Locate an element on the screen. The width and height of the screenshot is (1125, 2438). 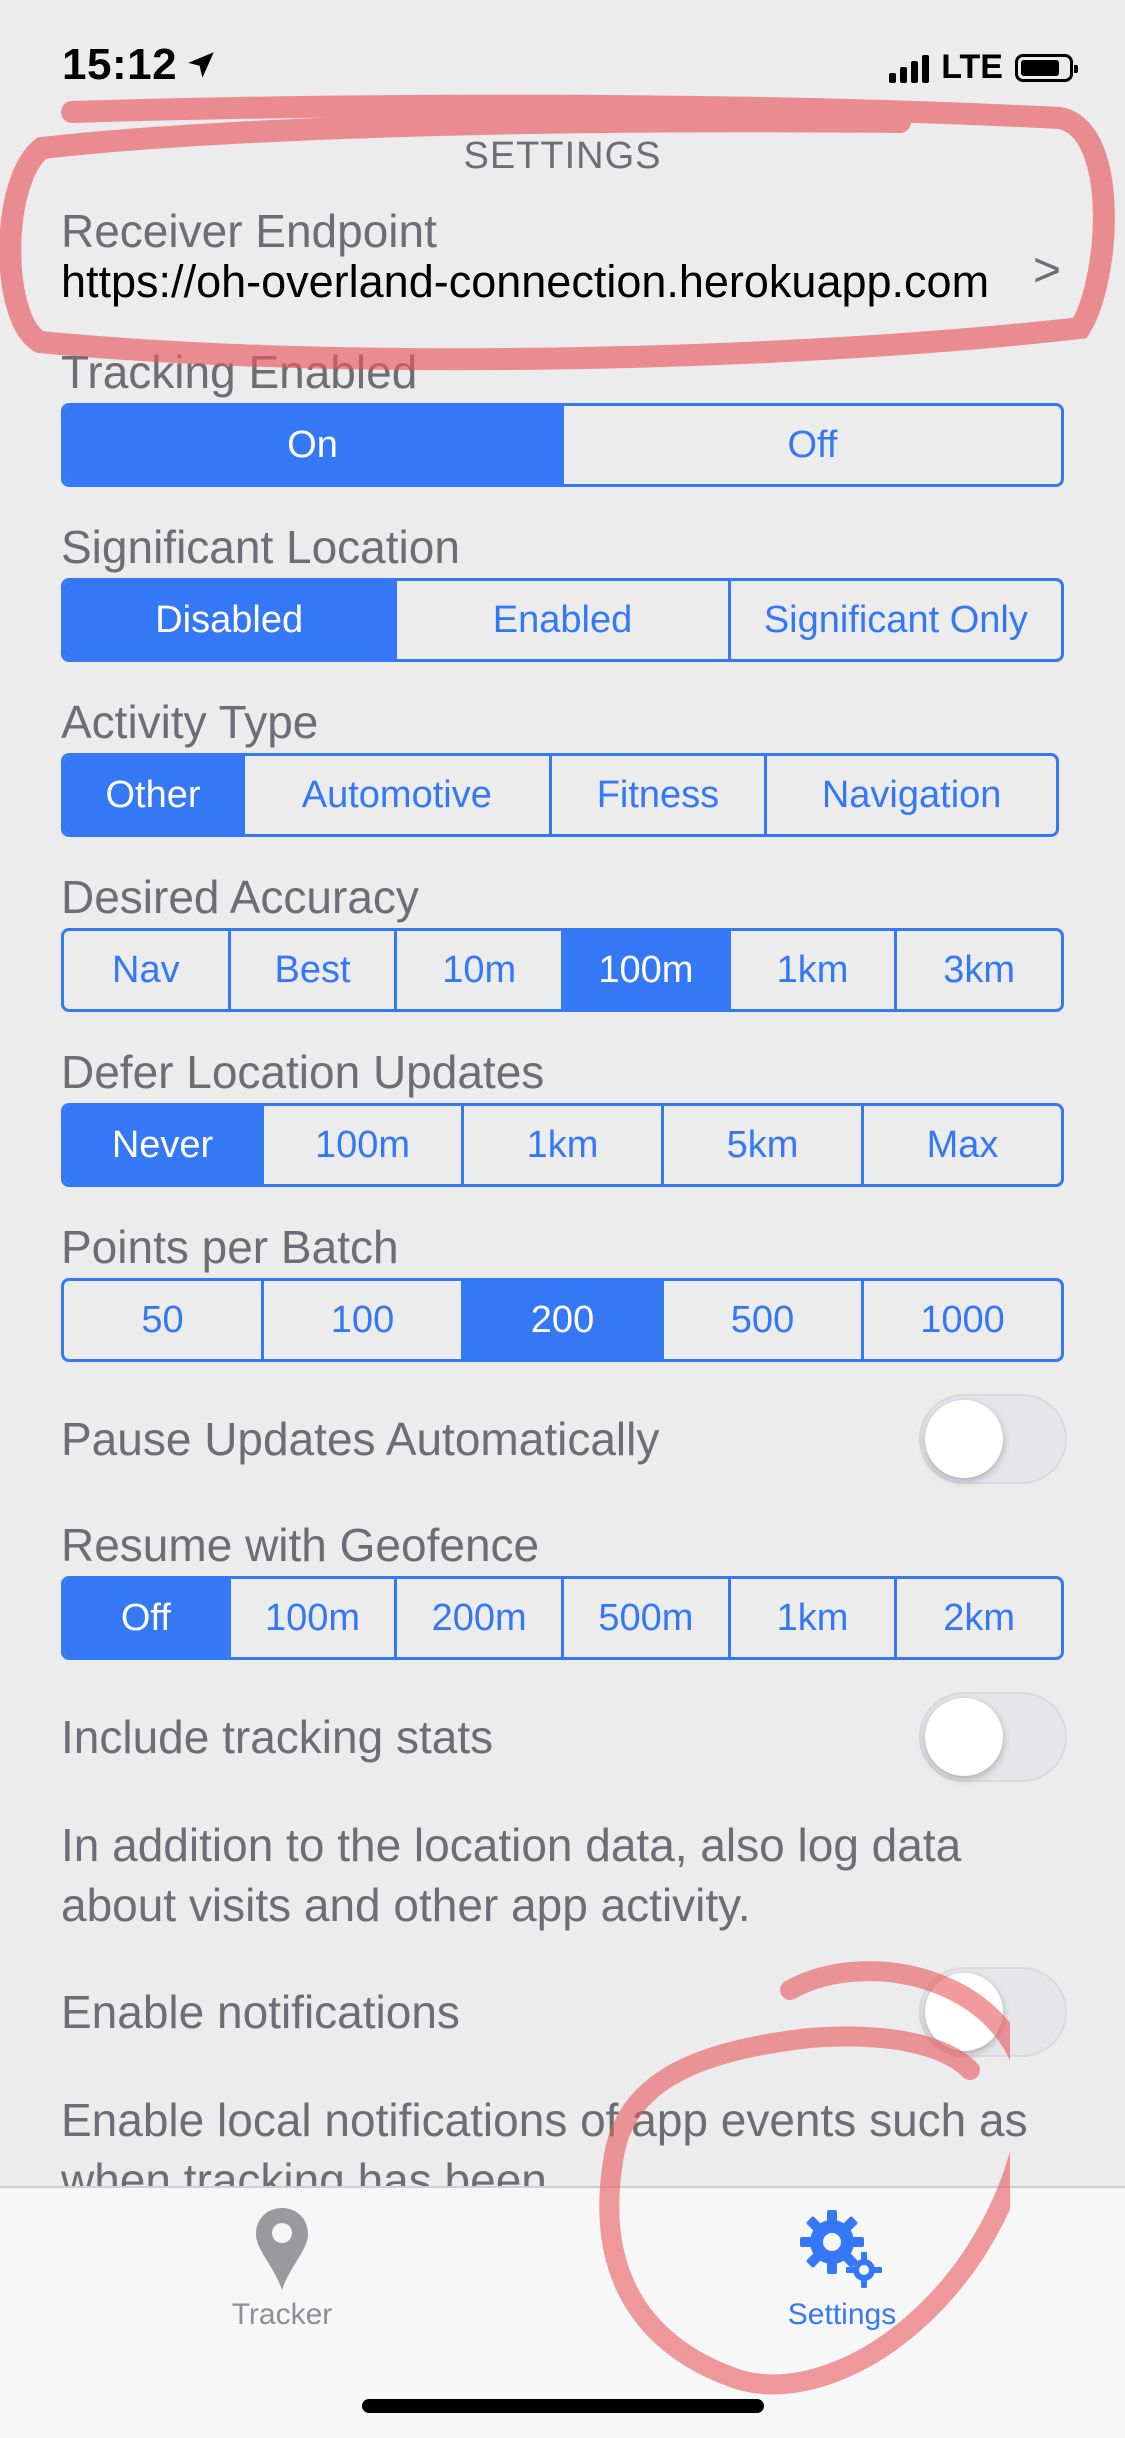
tab-tracker-label: Tracker is located at coordinates (282, 2314).